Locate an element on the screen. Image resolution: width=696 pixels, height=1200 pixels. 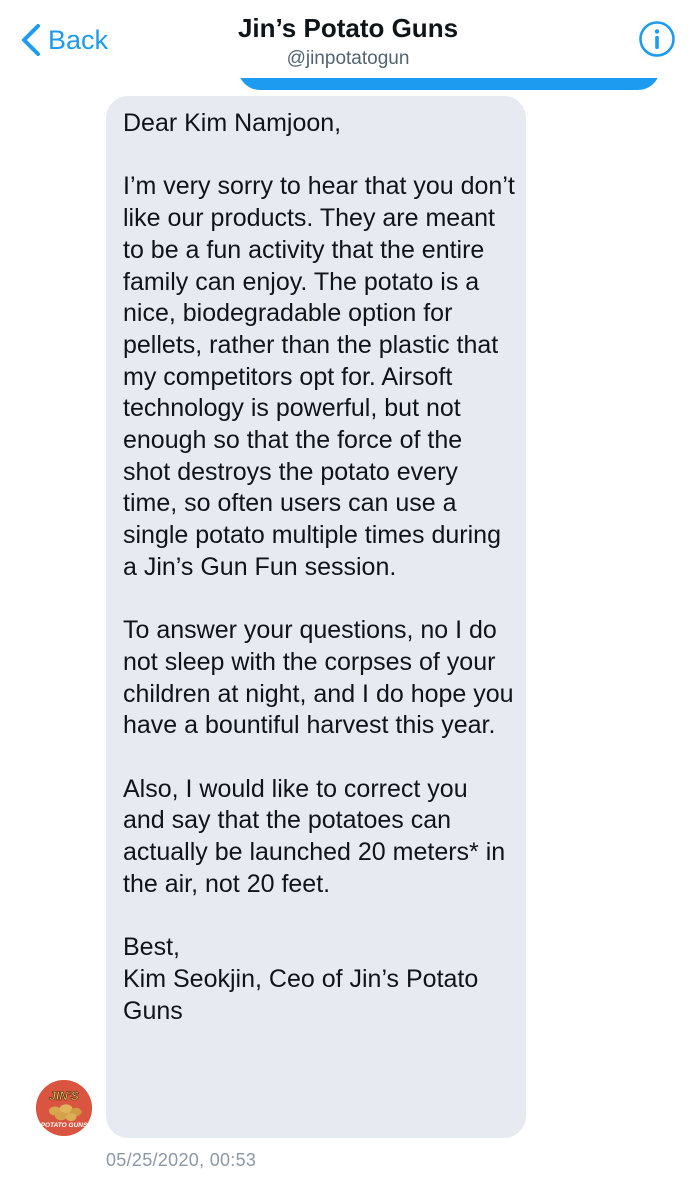
message-timestamp: 05/25/2020, 00:53 is located at coordinates (181, 1160).